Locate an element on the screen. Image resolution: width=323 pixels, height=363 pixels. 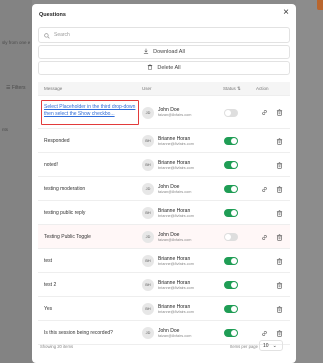
background-sub-text: nts is located at coordinates (5, 129).